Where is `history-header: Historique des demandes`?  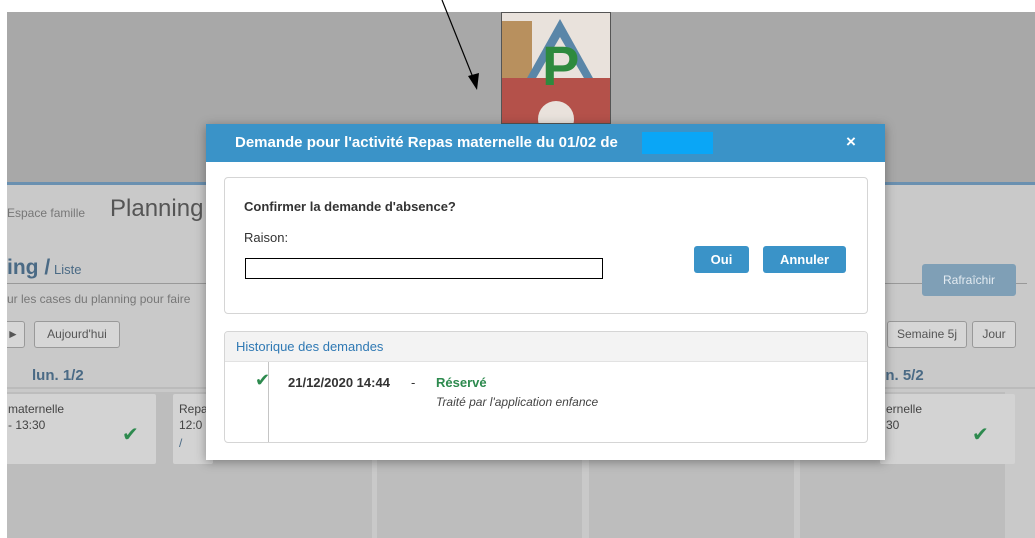 history-header: Historique des demandes is located at coordinates (546, 347).